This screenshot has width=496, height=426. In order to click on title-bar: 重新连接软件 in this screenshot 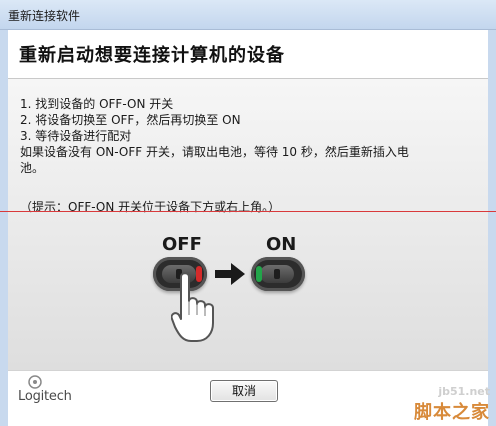, I will do `click(248, 15)`.